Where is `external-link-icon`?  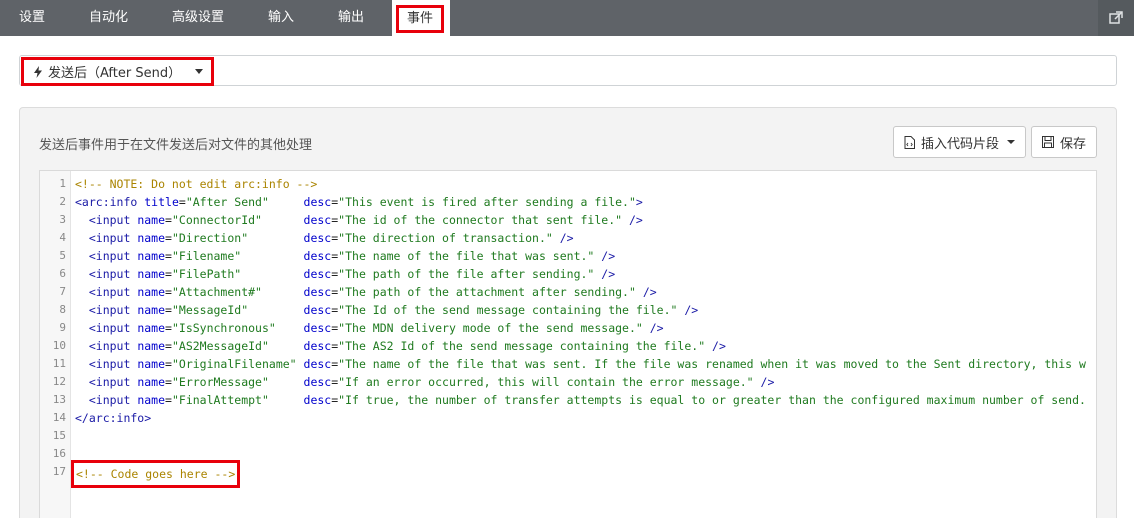
external-link-icon is located at coordinates (1116, 17).